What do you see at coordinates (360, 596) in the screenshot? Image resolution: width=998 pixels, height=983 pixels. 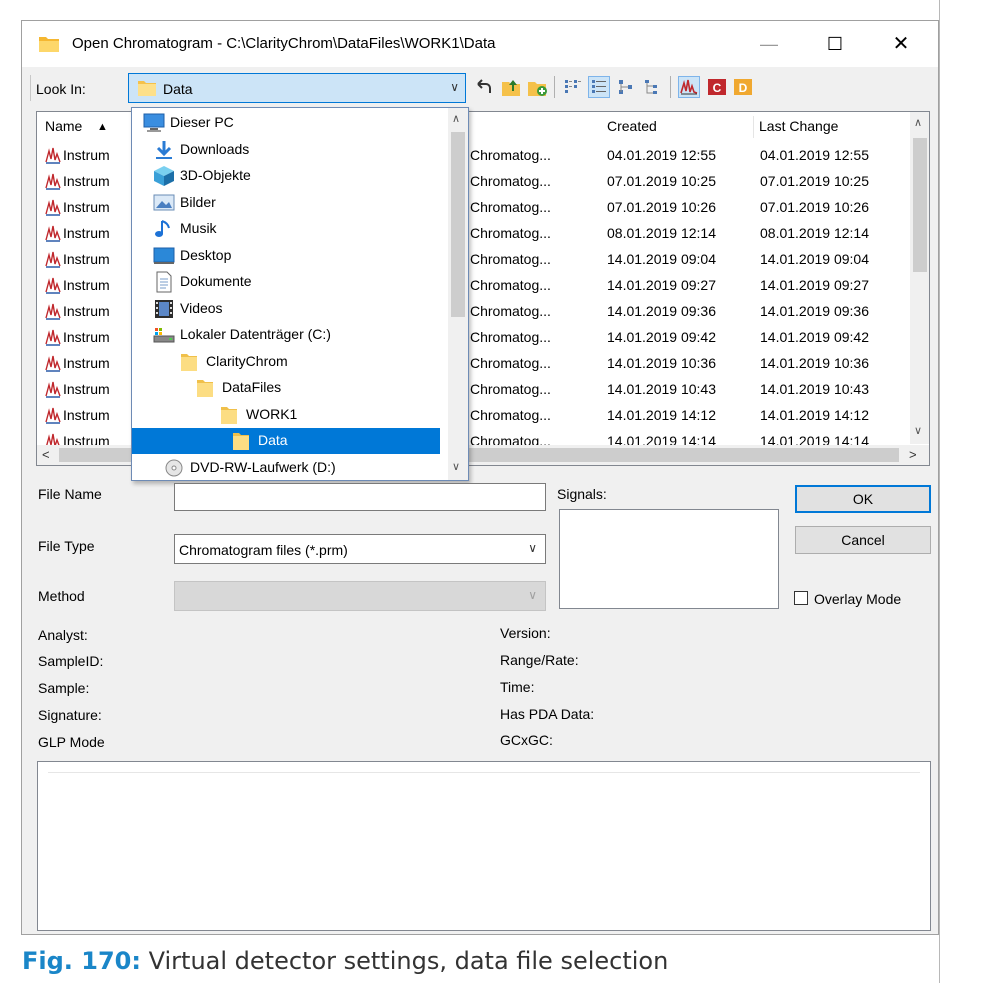 I see `method-select: ∨` at bounding box center [360, 596].